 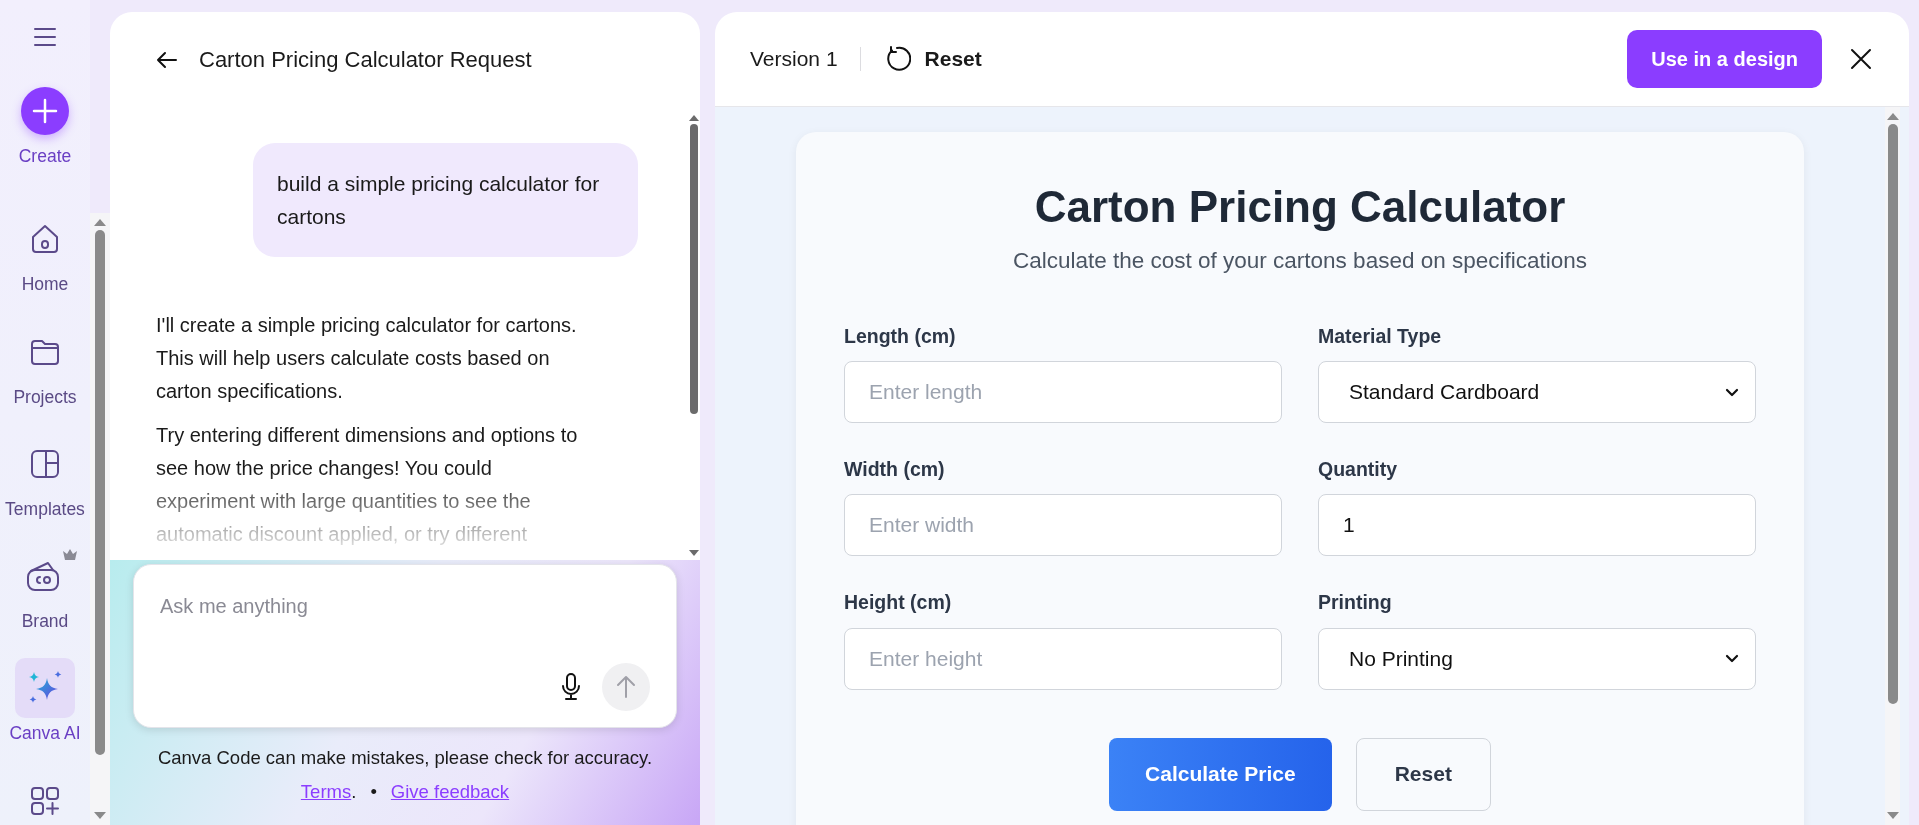 I want to click on input-field: 1, so click(x=1537, y=525).